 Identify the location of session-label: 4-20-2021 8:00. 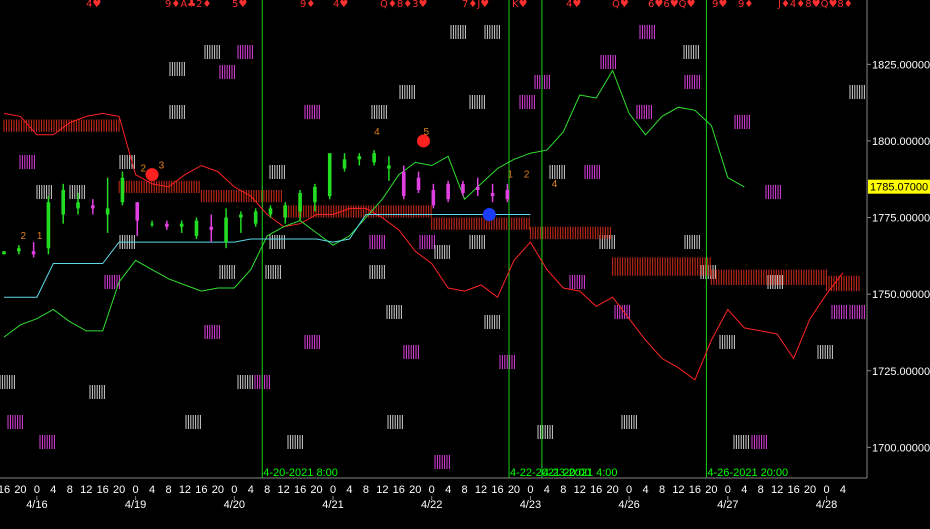
(300, 473).